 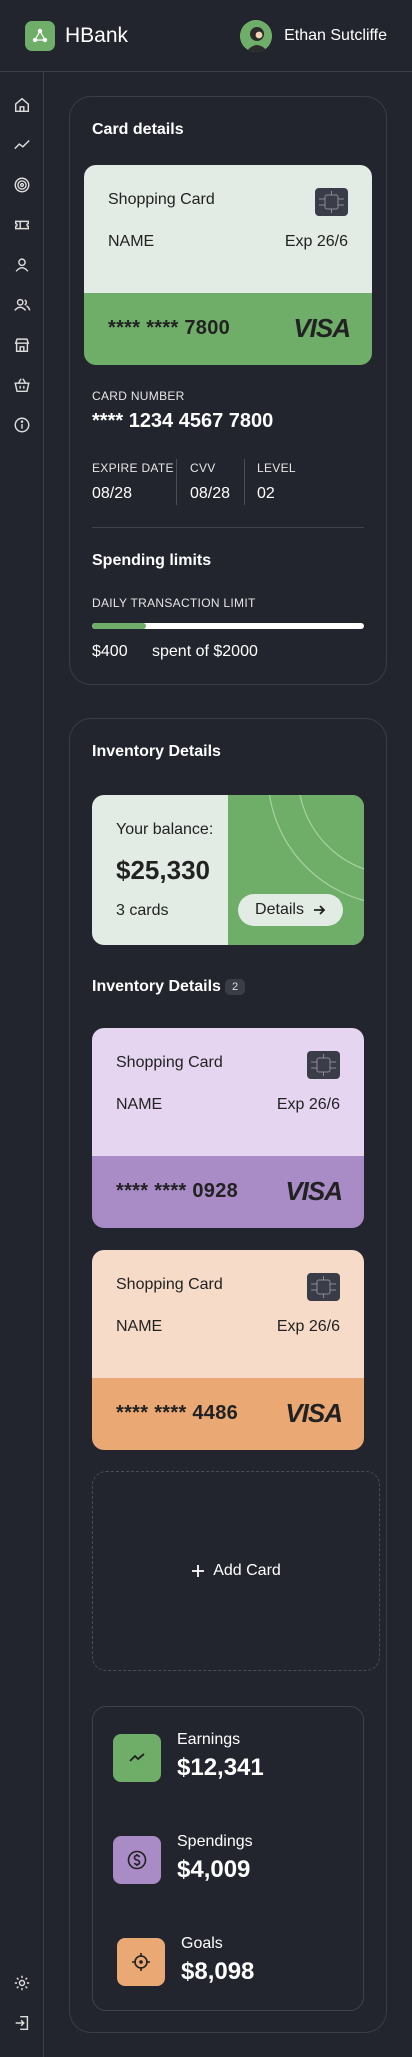 What do you see at coordinates (247, 1570) in the screenshot?
I see `add-card-label: Add Card` at bounding box center [247, 1570].